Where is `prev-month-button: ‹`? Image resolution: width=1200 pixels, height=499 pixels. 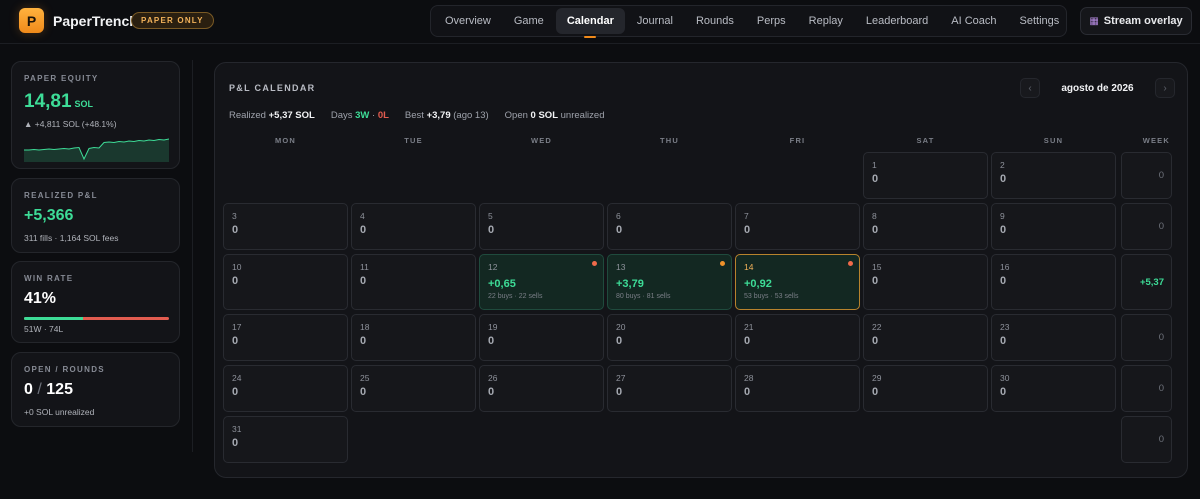 prev-month-button: ‹ is located at coordinates (1030, 88).